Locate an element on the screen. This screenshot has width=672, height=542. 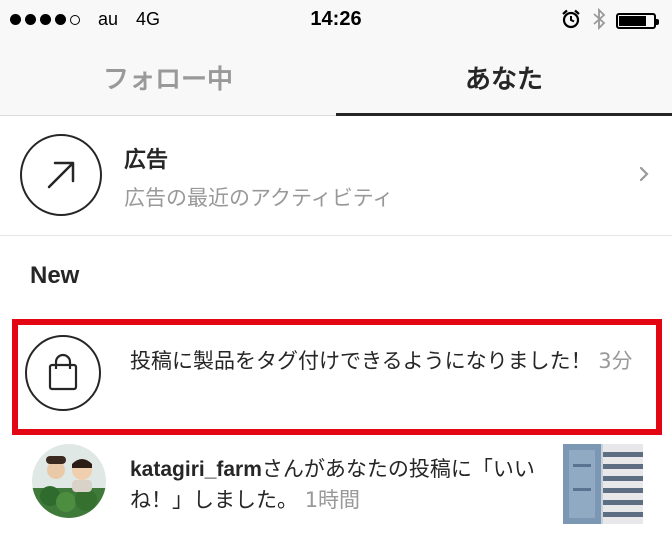
username-link: katagiri_farm is located at coordinates (196, 469).